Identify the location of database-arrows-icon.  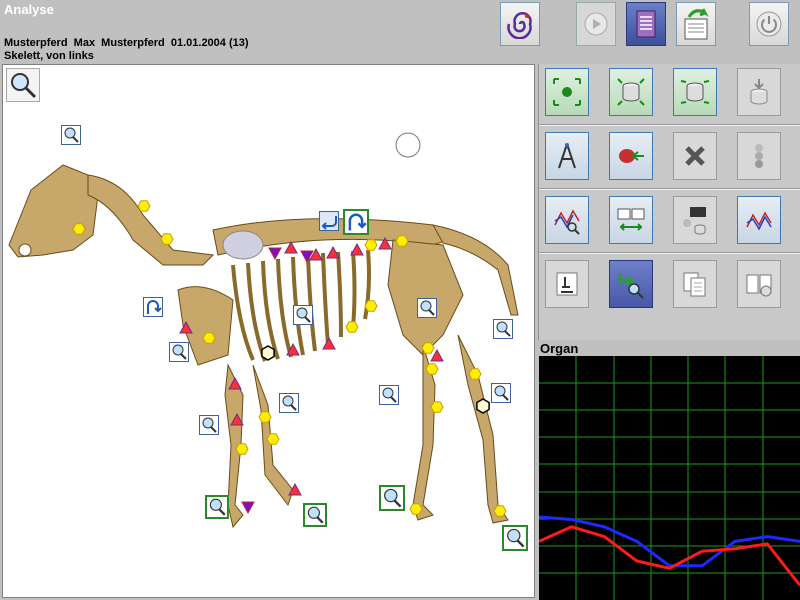
(631, 92).